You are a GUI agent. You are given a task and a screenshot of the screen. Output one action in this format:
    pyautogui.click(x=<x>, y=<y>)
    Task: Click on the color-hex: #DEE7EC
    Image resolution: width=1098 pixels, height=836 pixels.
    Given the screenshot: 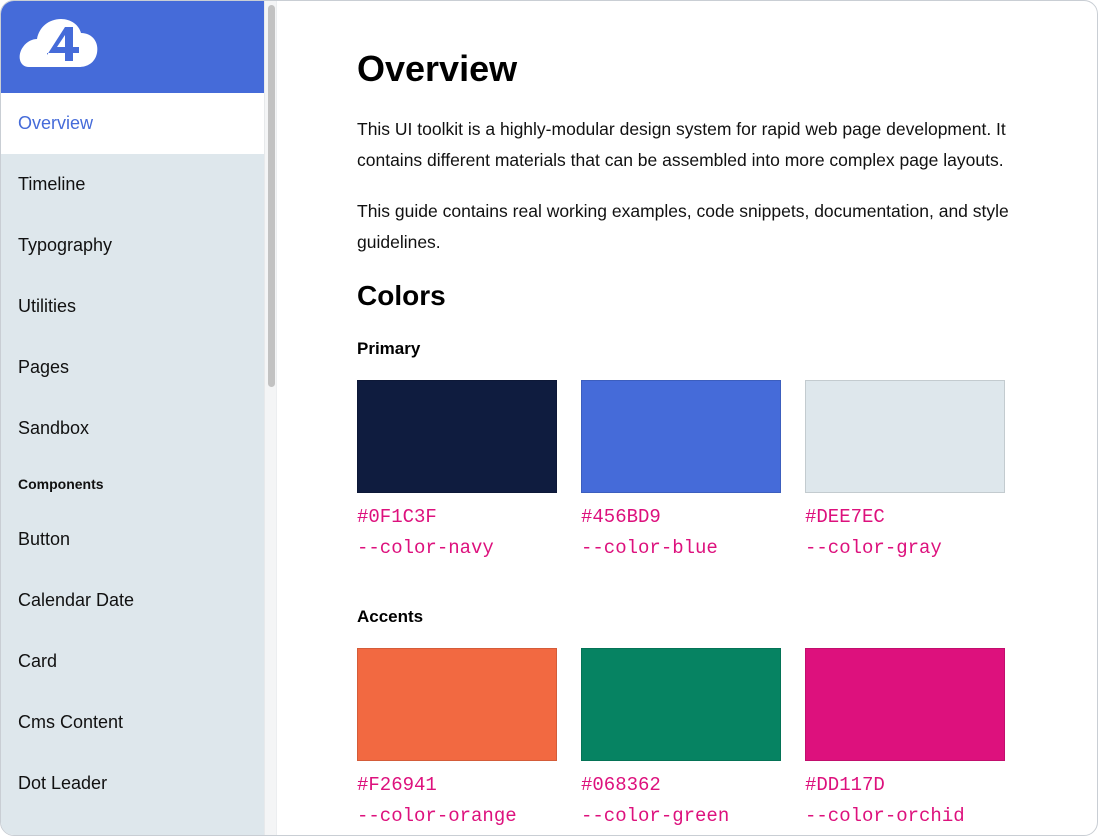 What is the action you would take?
    pyautogui.click(x=845, y=517)
    